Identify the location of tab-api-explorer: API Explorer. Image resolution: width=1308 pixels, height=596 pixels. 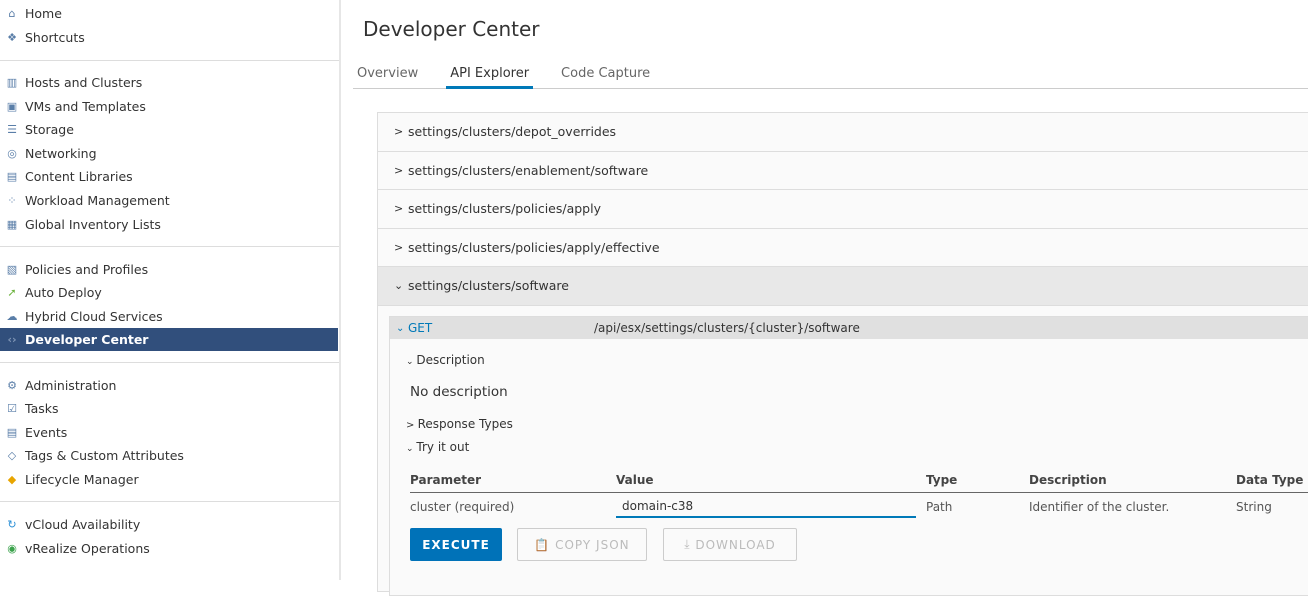
(490, 74).